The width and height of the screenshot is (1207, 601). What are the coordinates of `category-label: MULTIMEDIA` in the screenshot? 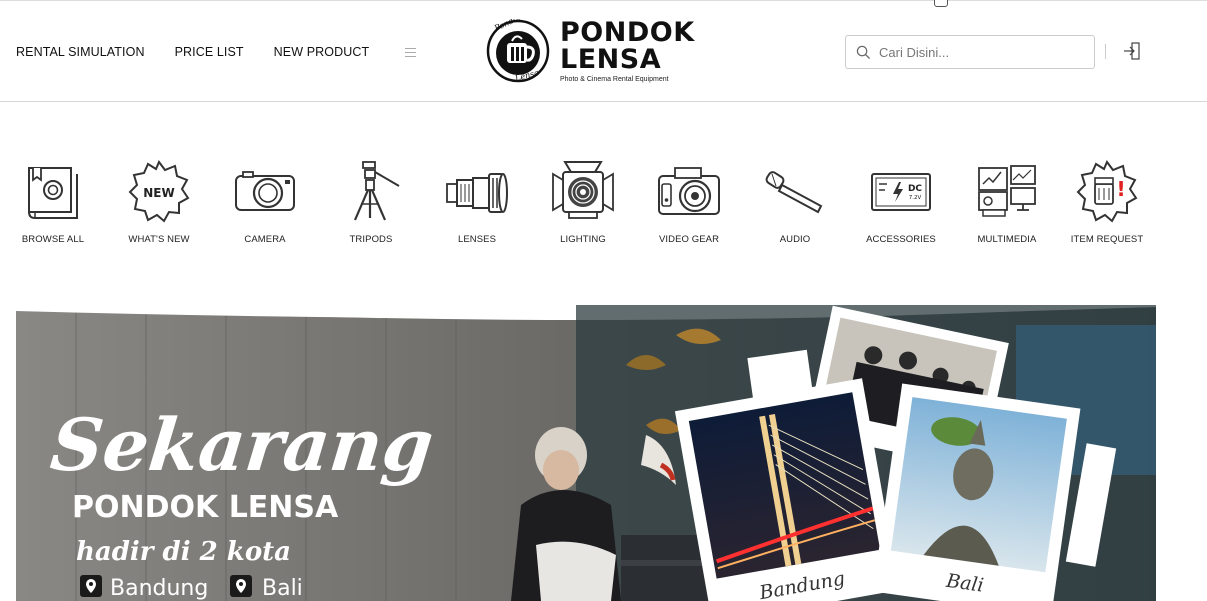 It's located at (1007, 239).